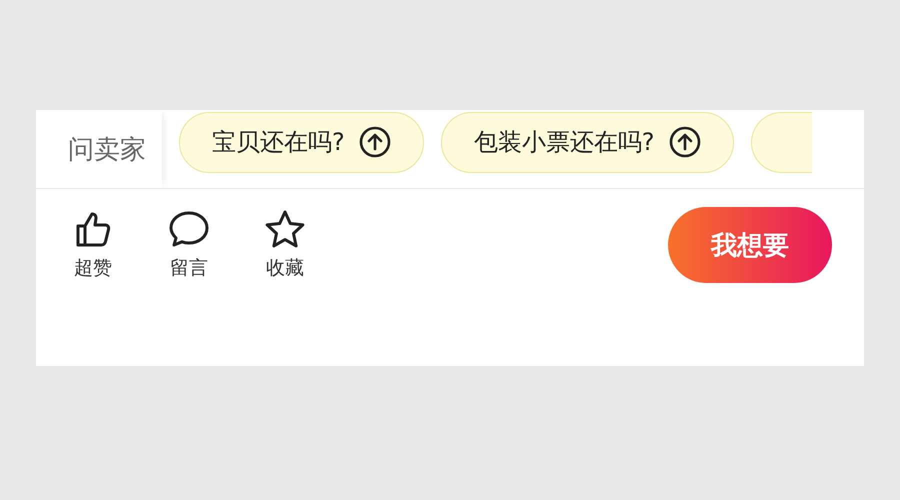  I want to click on quick-question-chip: 宝贝还在吗?, so click(301, 142).